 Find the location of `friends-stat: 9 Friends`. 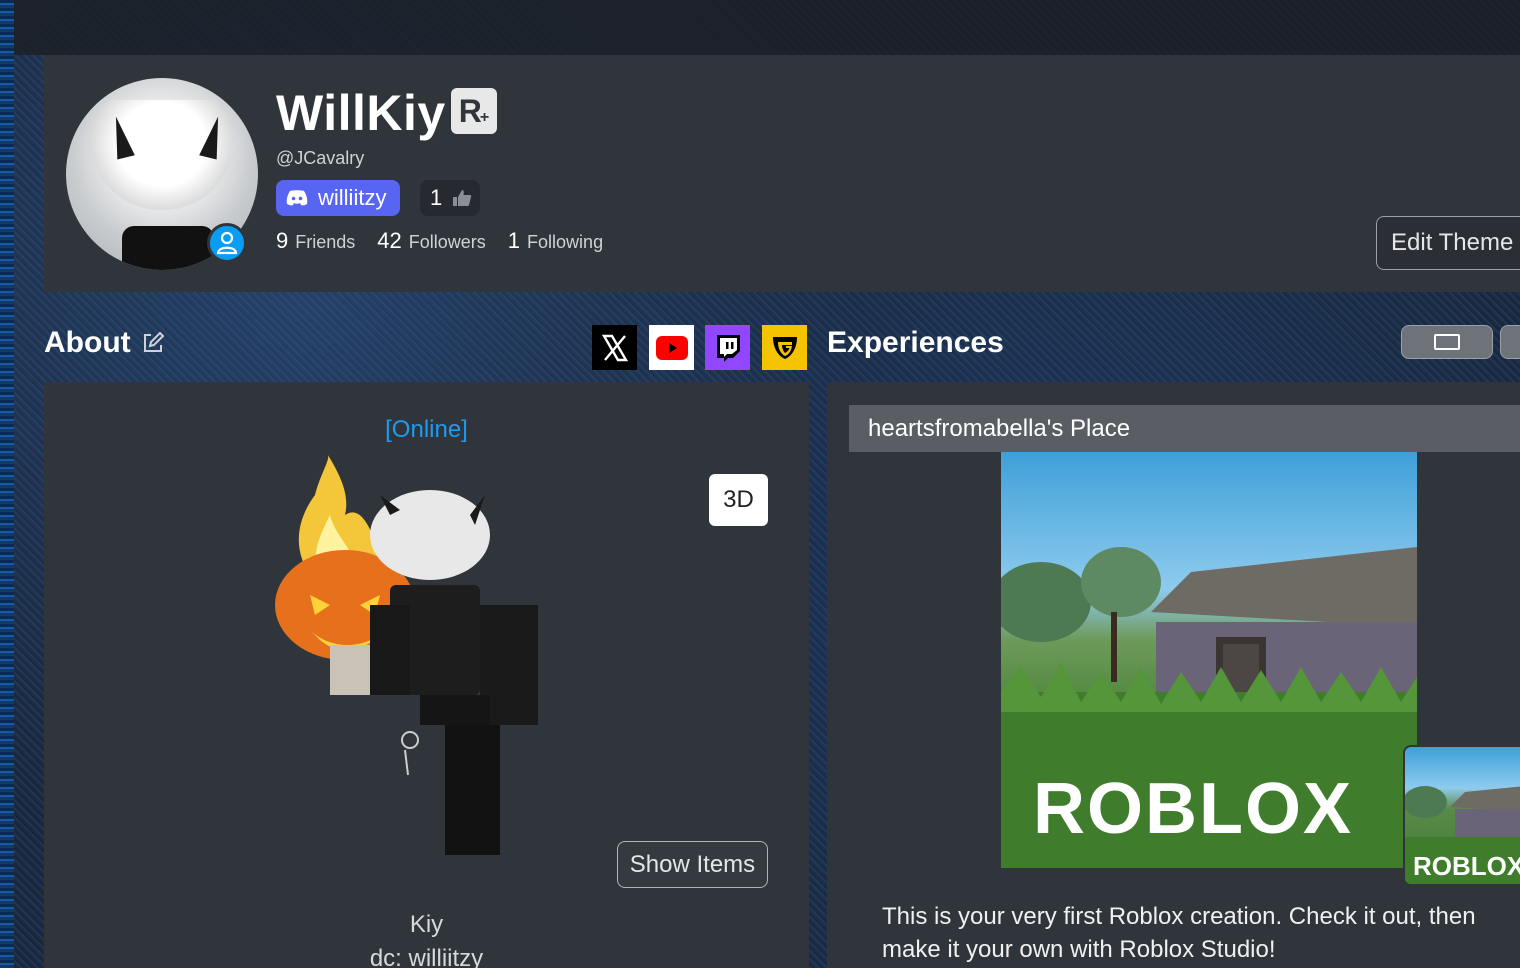

friends-stat: 9 Friends is located at coordinates (315, 241).